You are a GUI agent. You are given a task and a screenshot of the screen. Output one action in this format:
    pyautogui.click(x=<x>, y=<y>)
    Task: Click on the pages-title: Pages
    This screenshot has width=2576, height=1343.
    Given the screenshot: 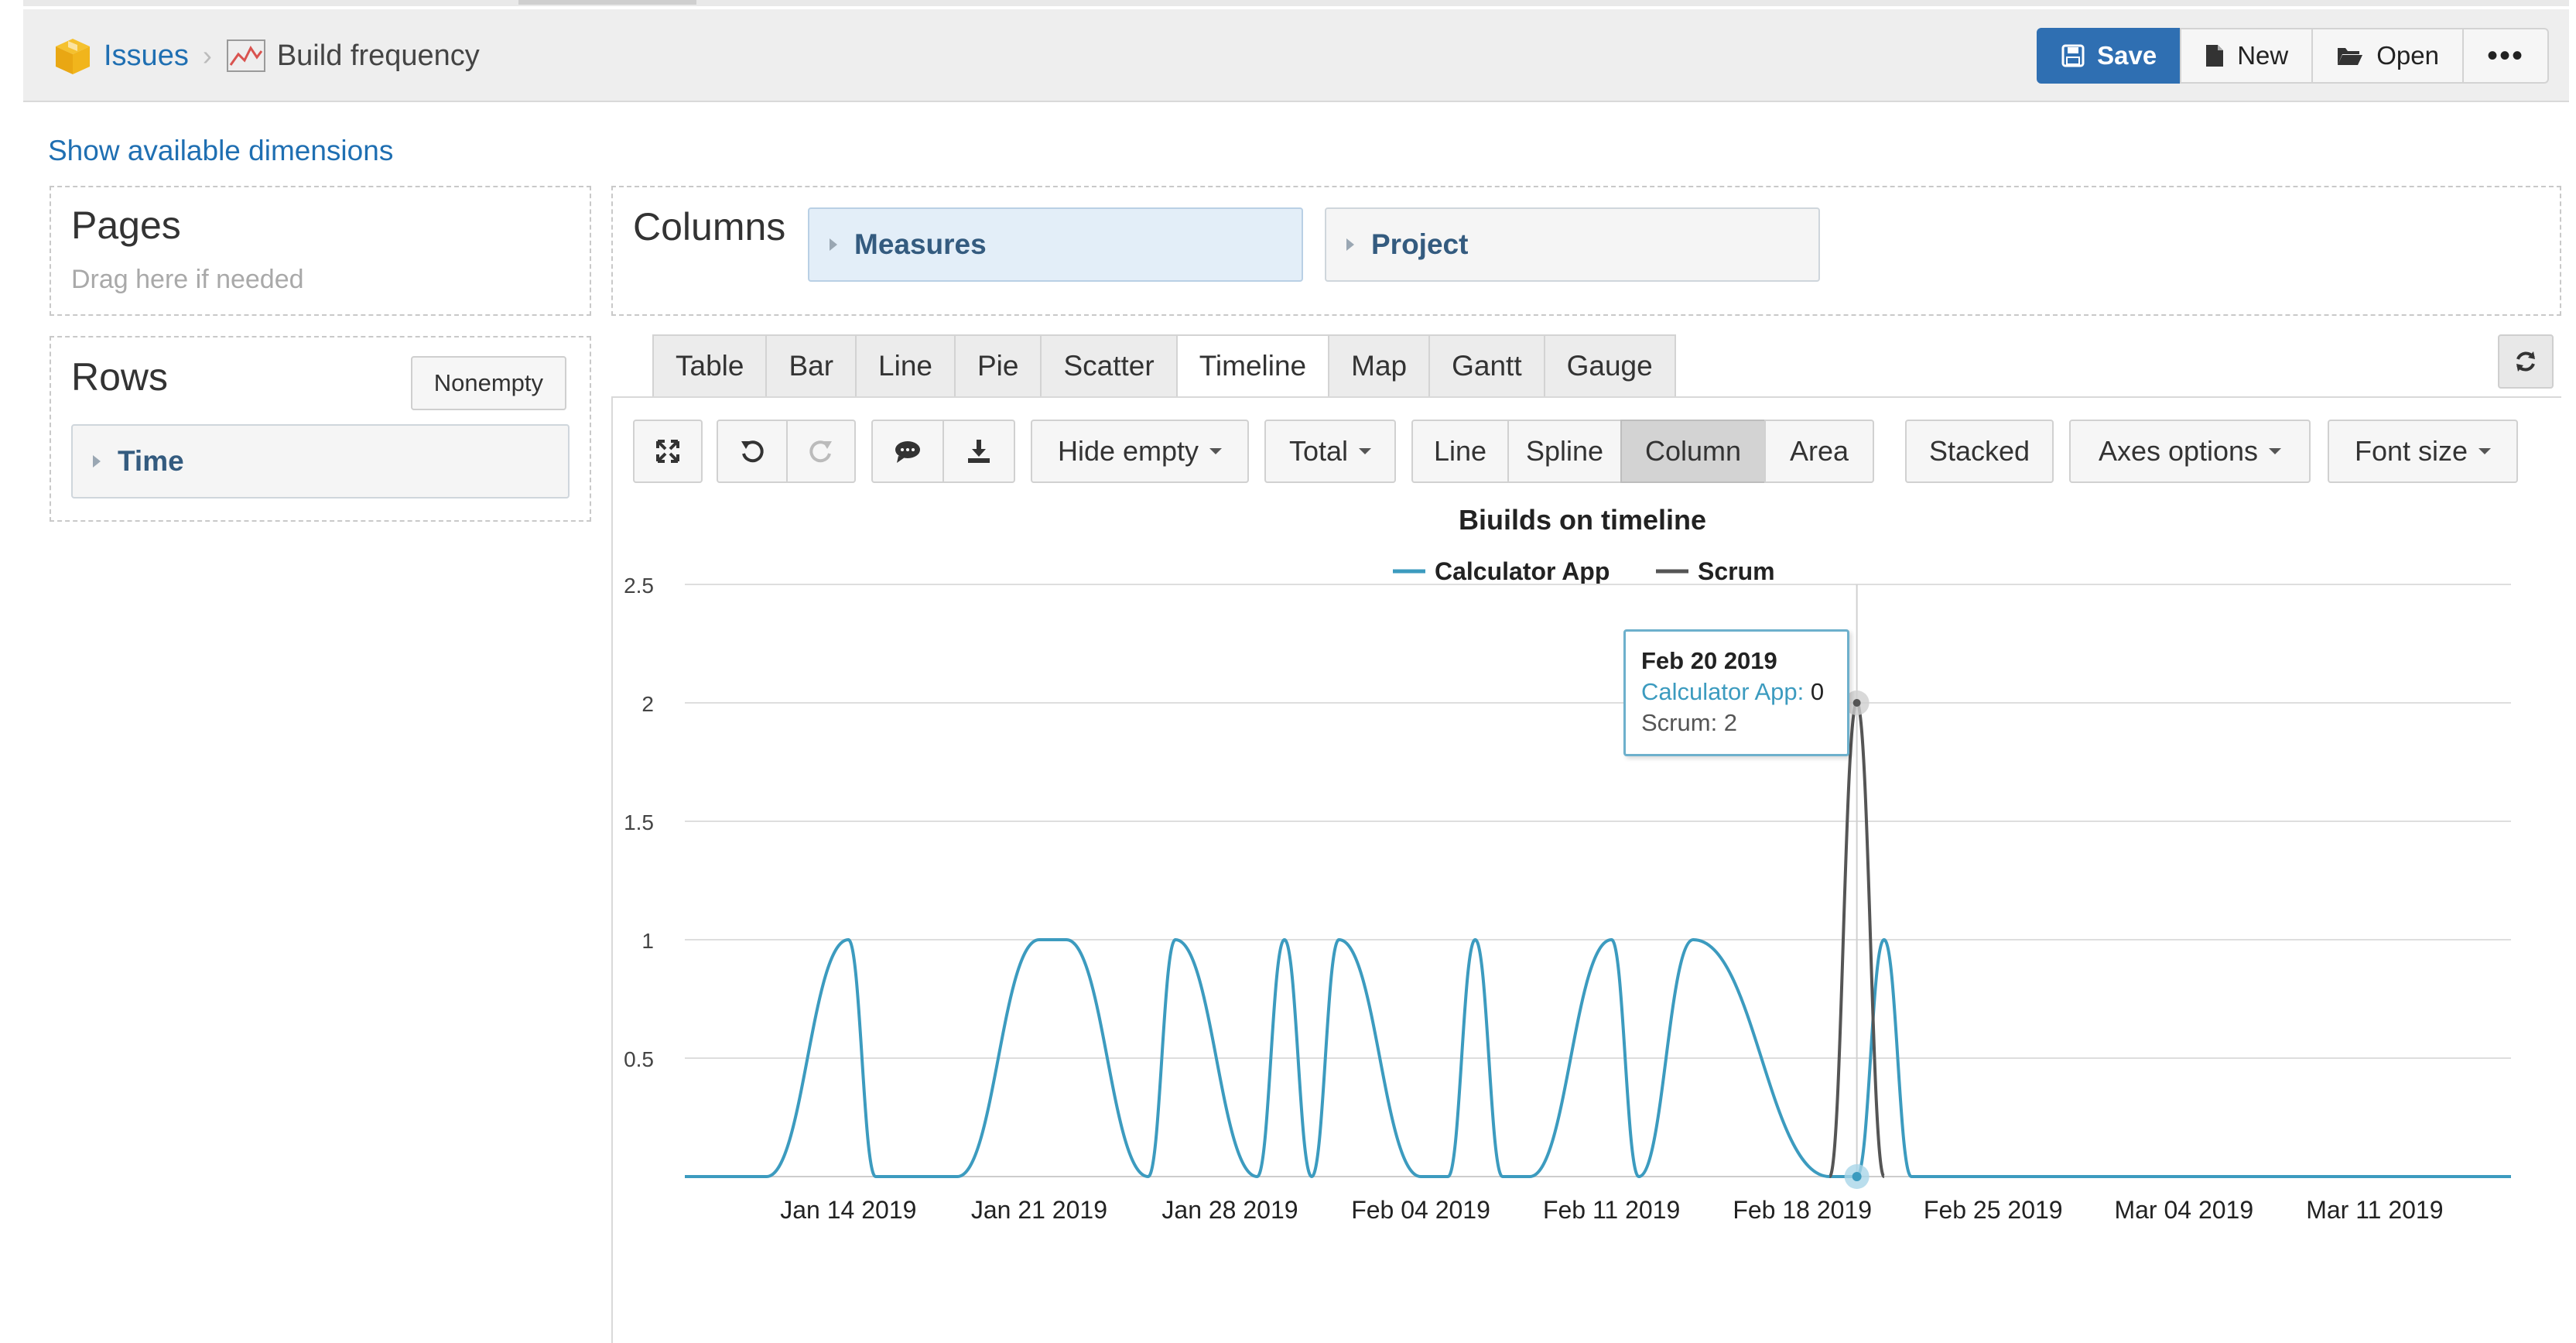 What is the action you would take?
    pyautogui.click(x=126, y=225)
    